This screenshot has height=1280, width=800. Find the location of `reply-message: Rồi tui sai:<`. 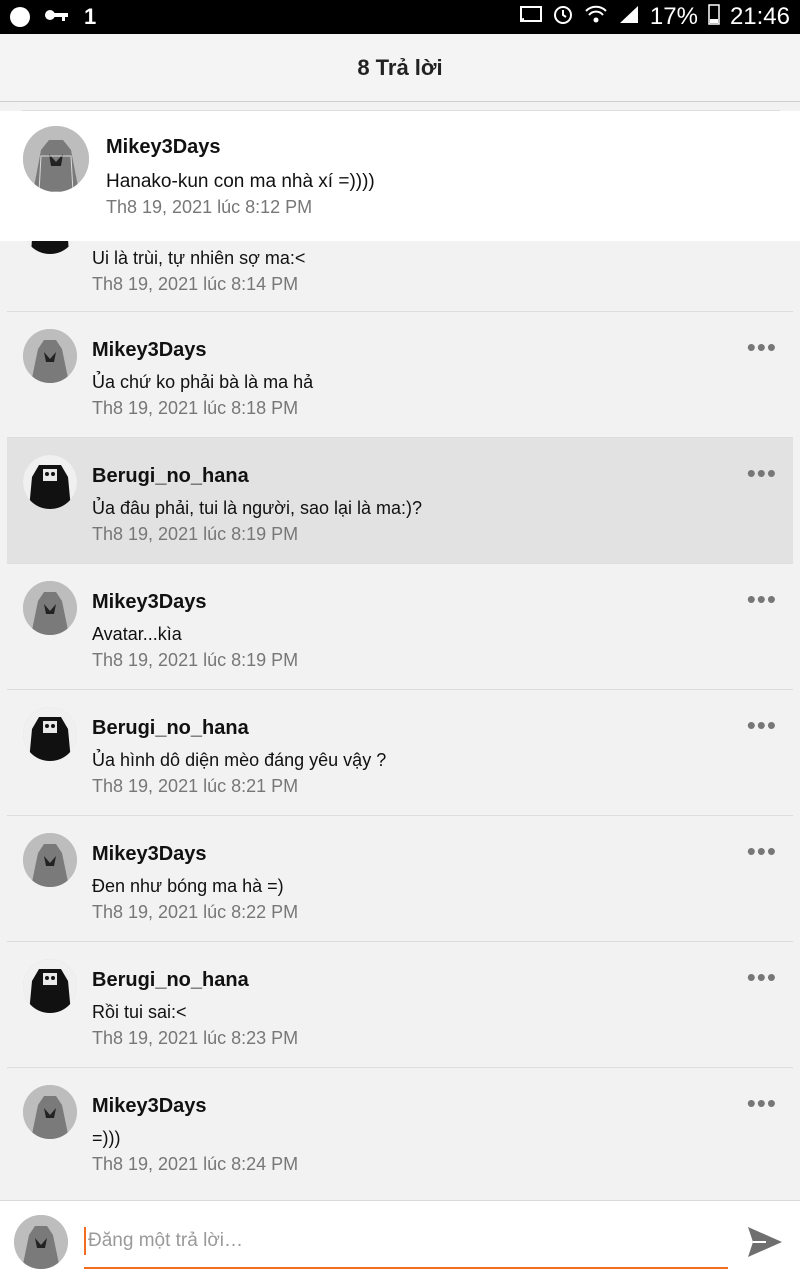

reply-message: Rồi tui sai:< is located at coordinates (139, 1012).